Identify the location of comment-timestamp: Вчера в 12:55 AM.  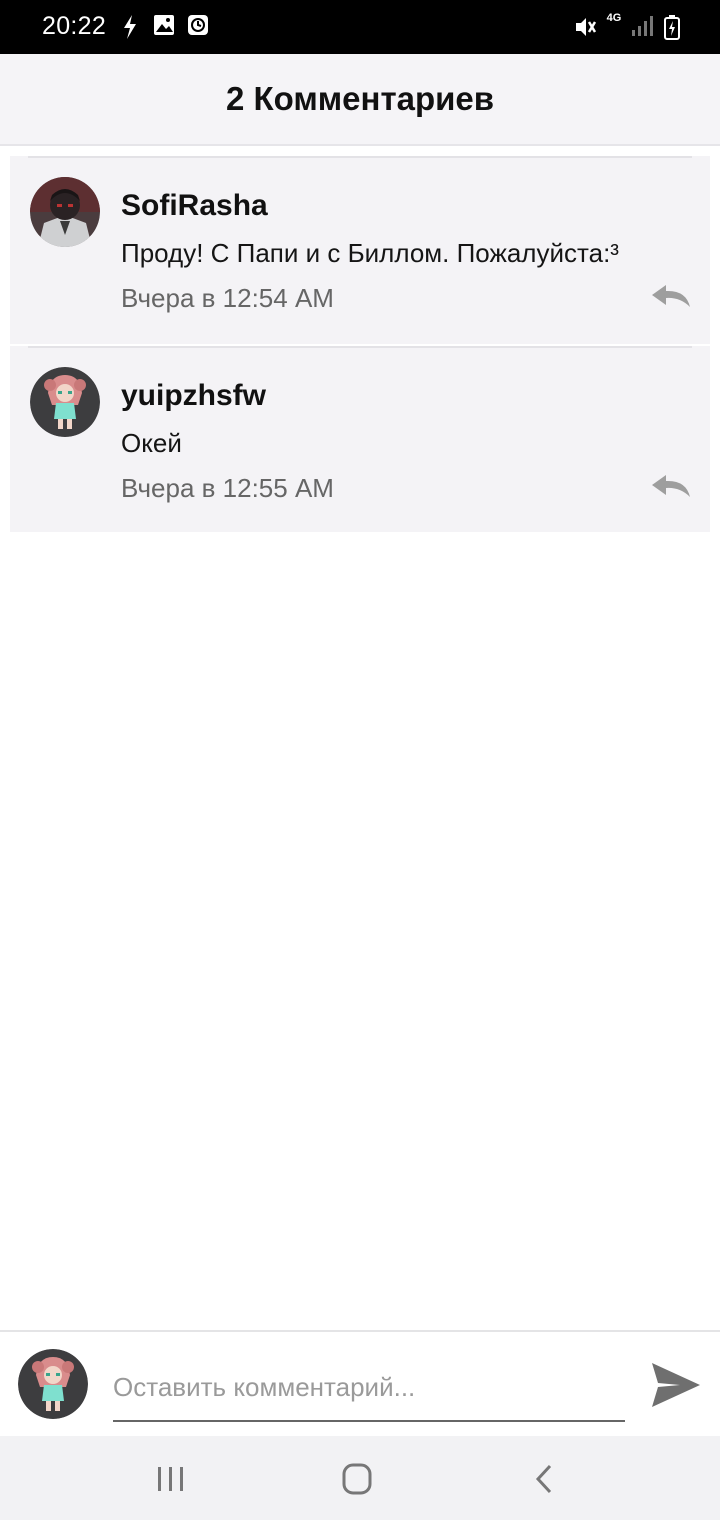
(227, 488).